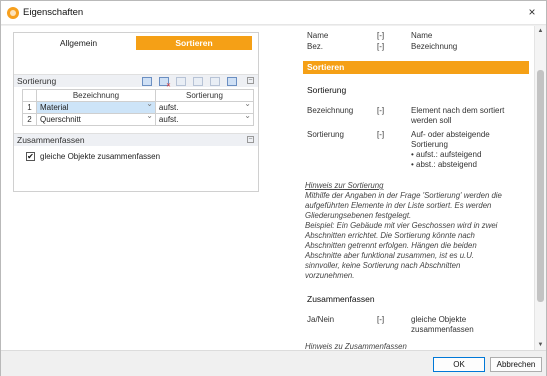 Image resolution: width=547 pixels, height=376 pixels. Describe the element at coordinates (29, 107) in the screenshot. I see `row-number: 1` at that location.